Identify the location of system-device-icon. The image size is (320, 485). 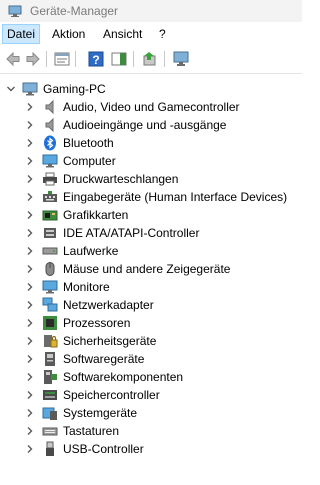
(50, 413).